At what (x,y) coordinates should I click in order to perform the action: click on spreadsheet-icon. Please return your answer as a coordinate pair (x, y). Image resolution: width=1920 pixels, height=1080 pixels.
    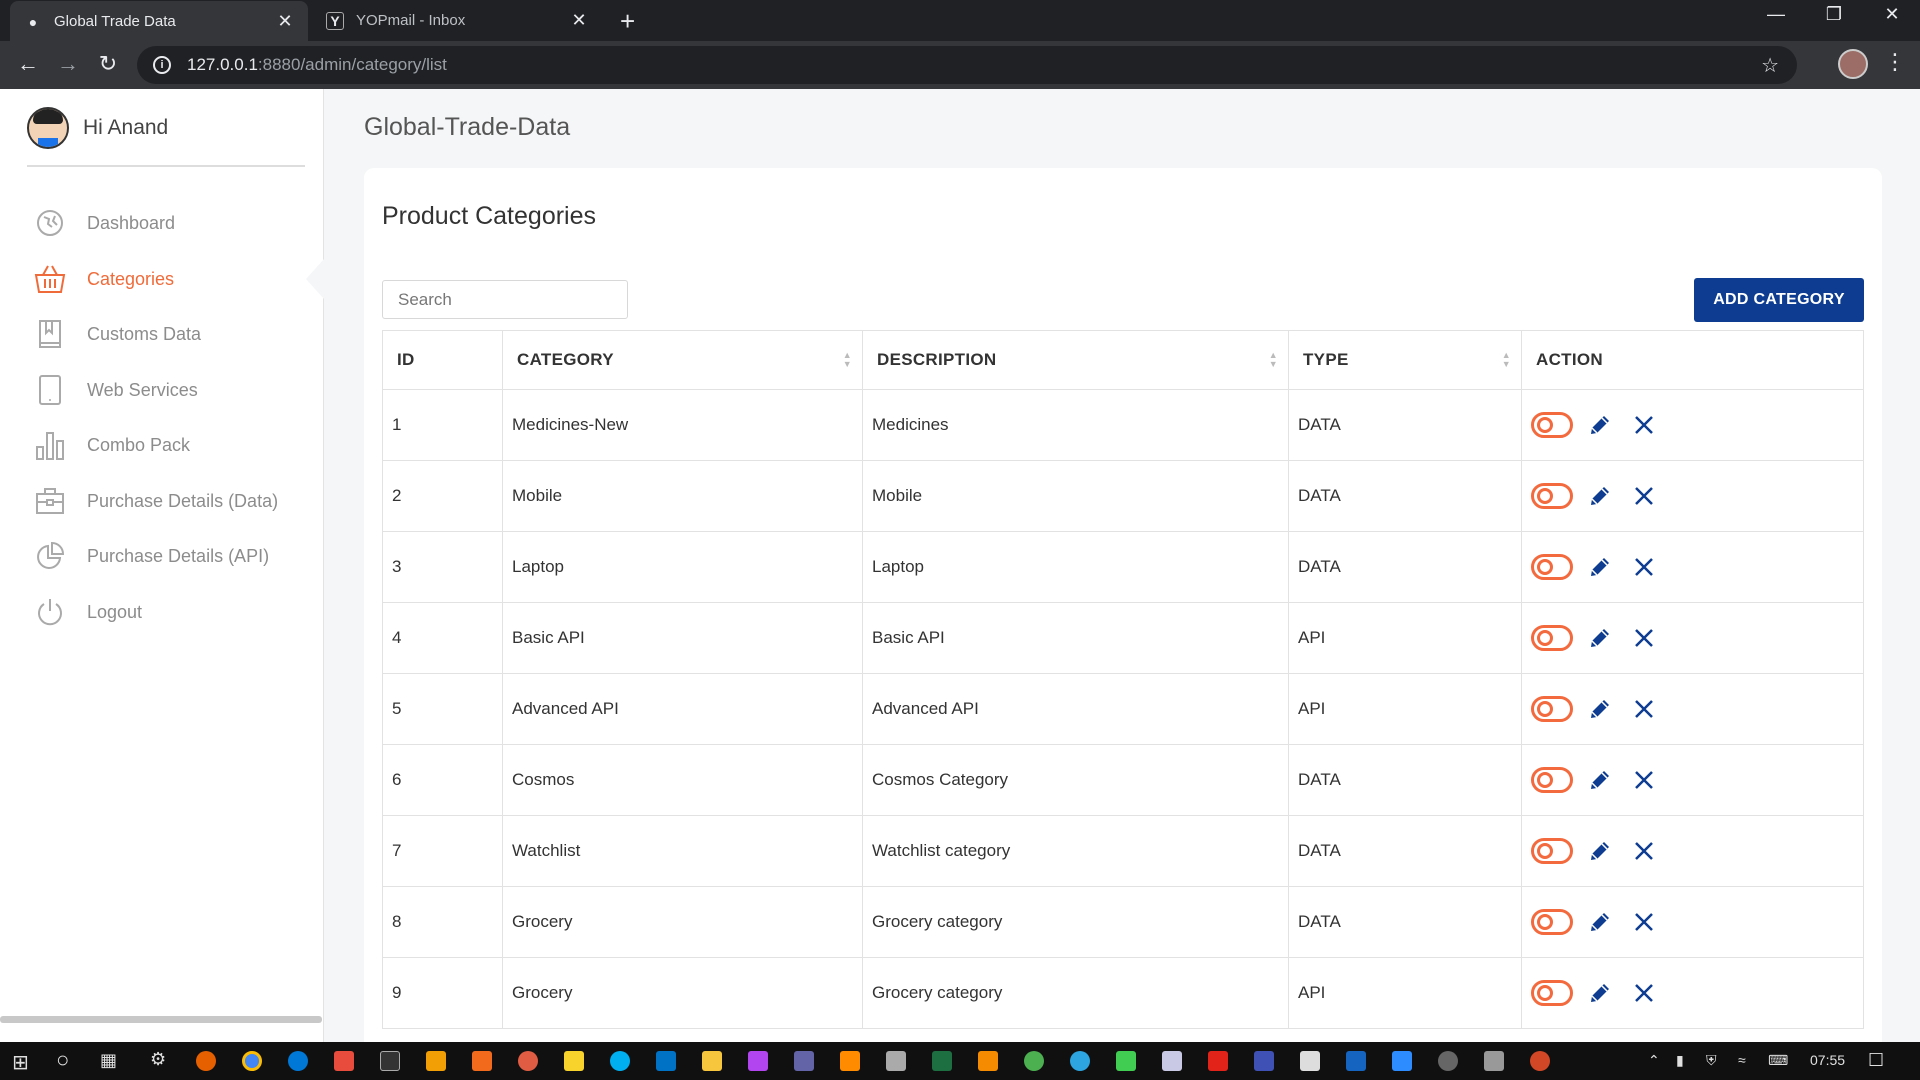
    Looking at the image, I should click on (942, 1061).